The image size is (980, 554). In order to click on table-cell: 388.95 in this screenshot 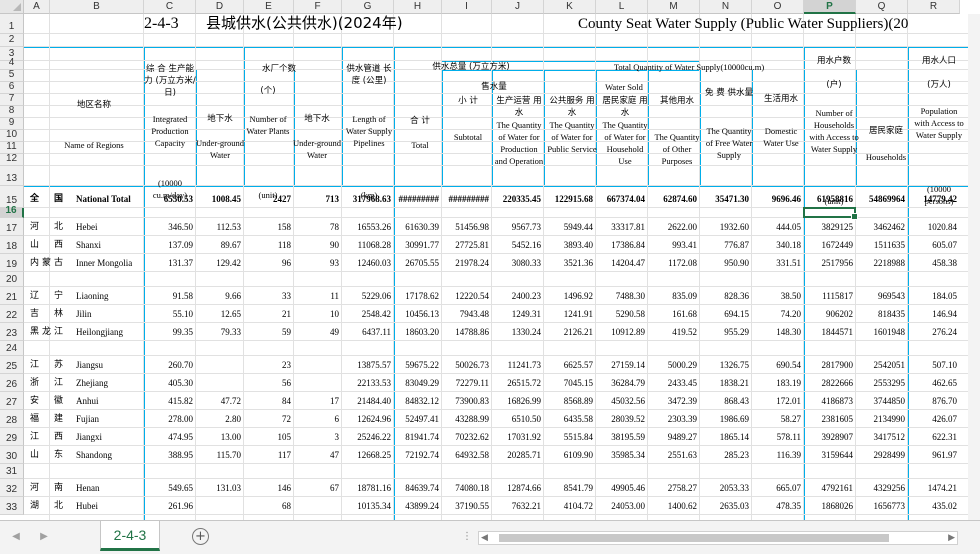, I will do `click(168, 455)`.